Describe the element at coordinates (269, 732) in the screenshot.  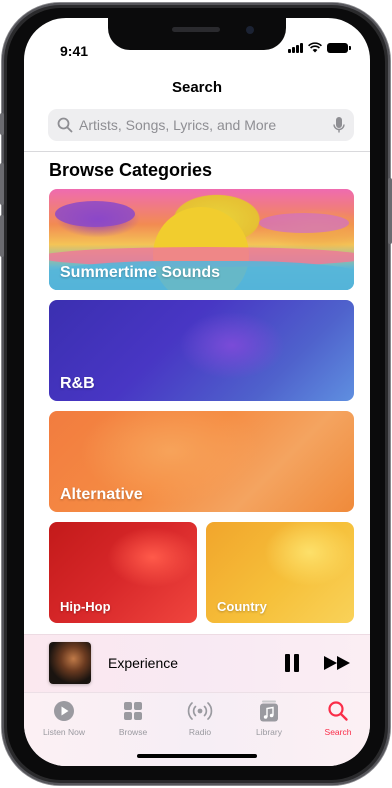
I see `tab-label: Library` at that location.